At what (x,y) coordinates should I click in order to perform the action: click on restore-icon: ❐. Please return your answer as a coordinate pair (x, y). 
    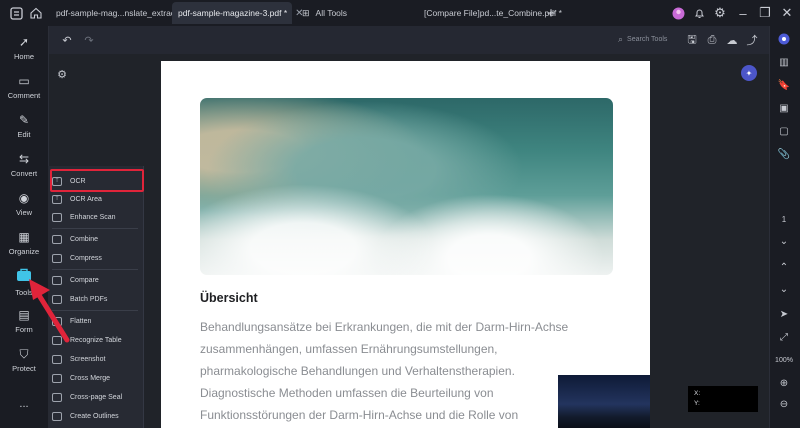
    Looking at the image, I should click on (765, 13).